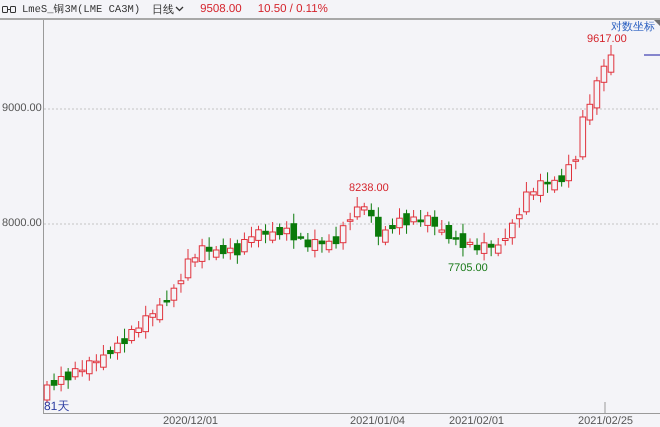 The width and height of the screenshot is (660, 427). I want to click on y-axis-label: 9000.00, so click(22, 109).